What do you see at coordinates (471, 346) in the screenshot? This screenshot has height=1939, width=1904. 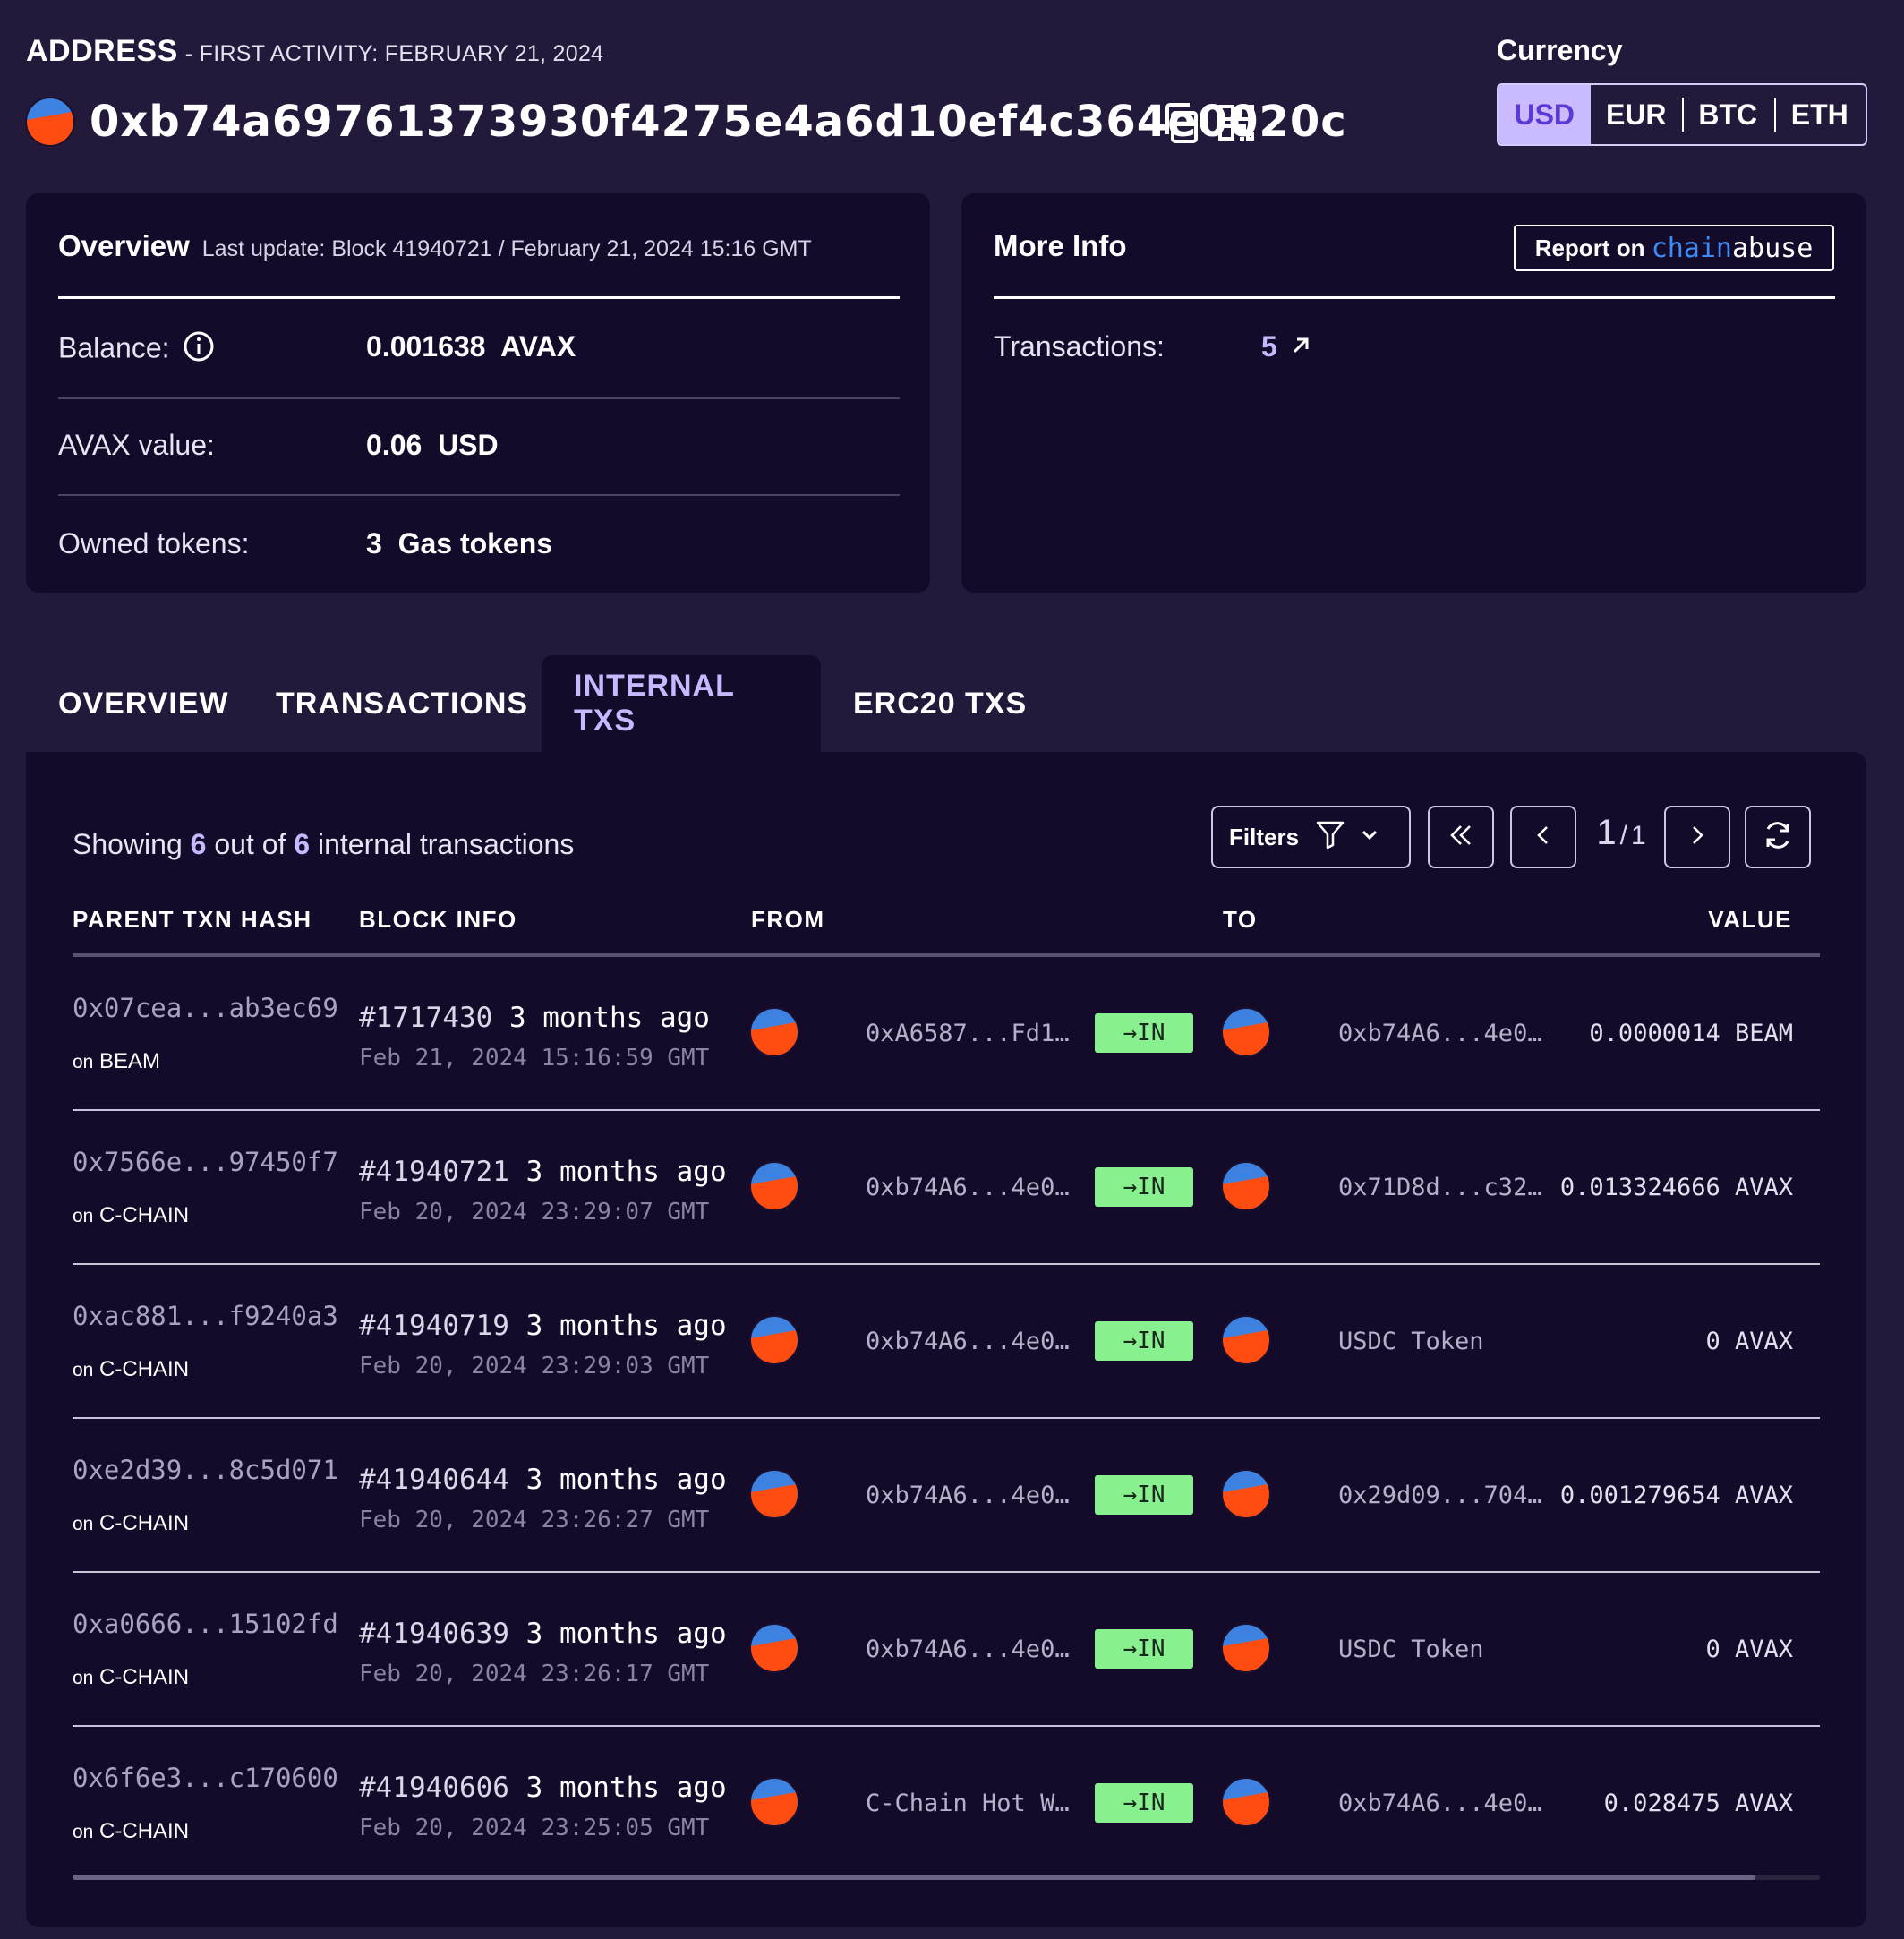 I see `balance-value: 0.001638 AVAX` at bounding box center [471, 346].